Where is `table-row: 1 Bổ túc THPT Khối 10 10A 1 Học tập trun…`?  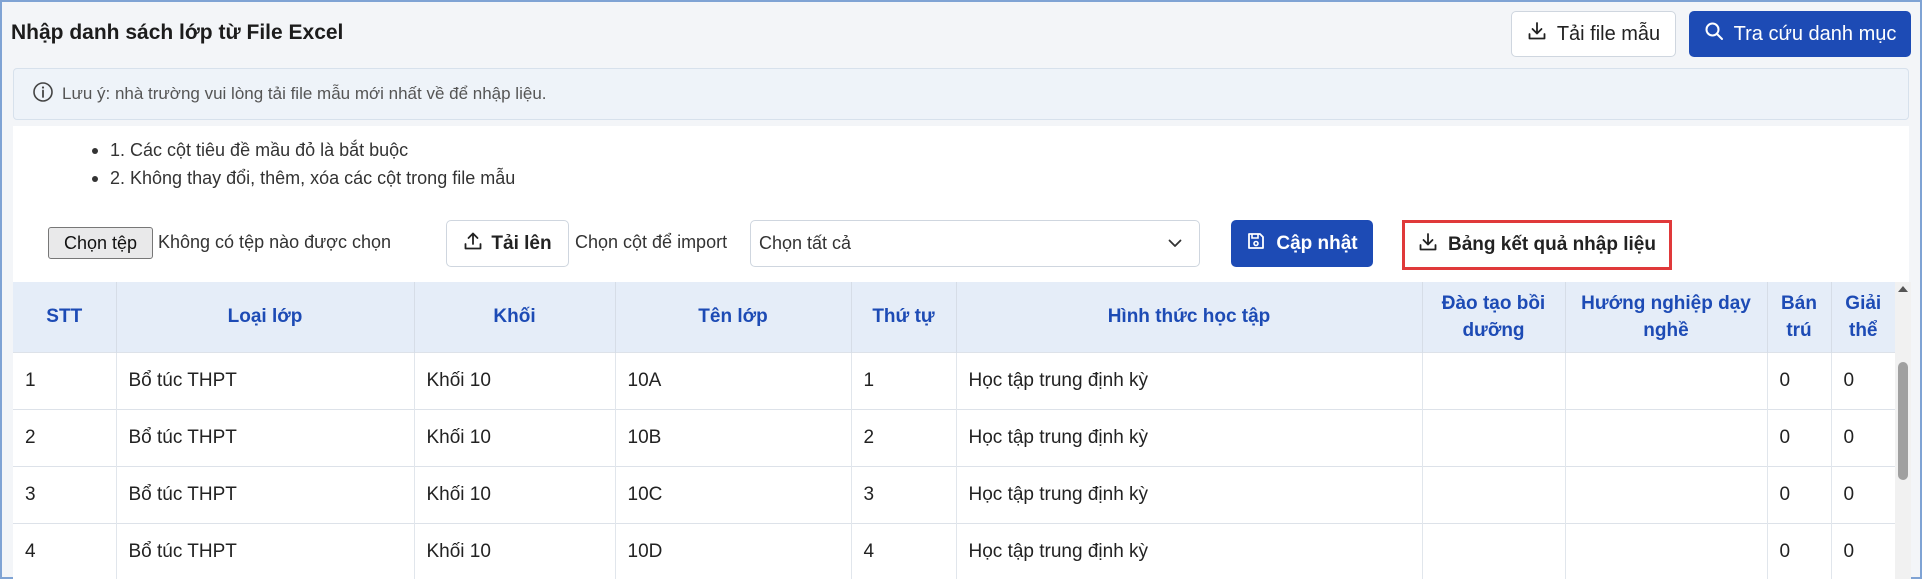 table-row: 1 Bổ túc THPT Khối 10 10A 1 Học tập trun… is located at coordinates (954, 380).